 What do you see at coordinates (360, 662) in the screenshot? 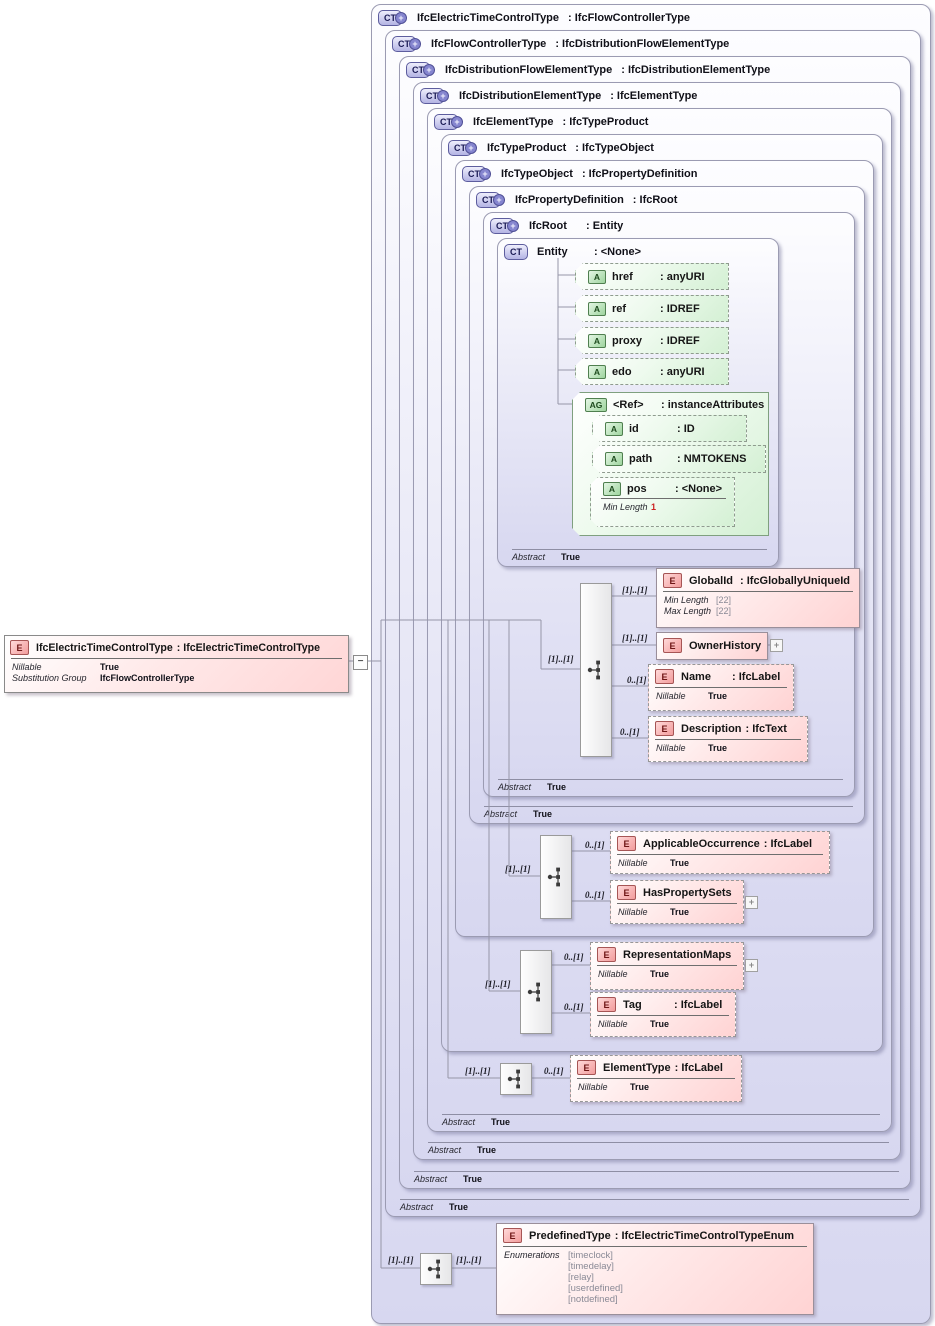
I see `collapse-toggle-icon: −` at bounding box center [360, 662].